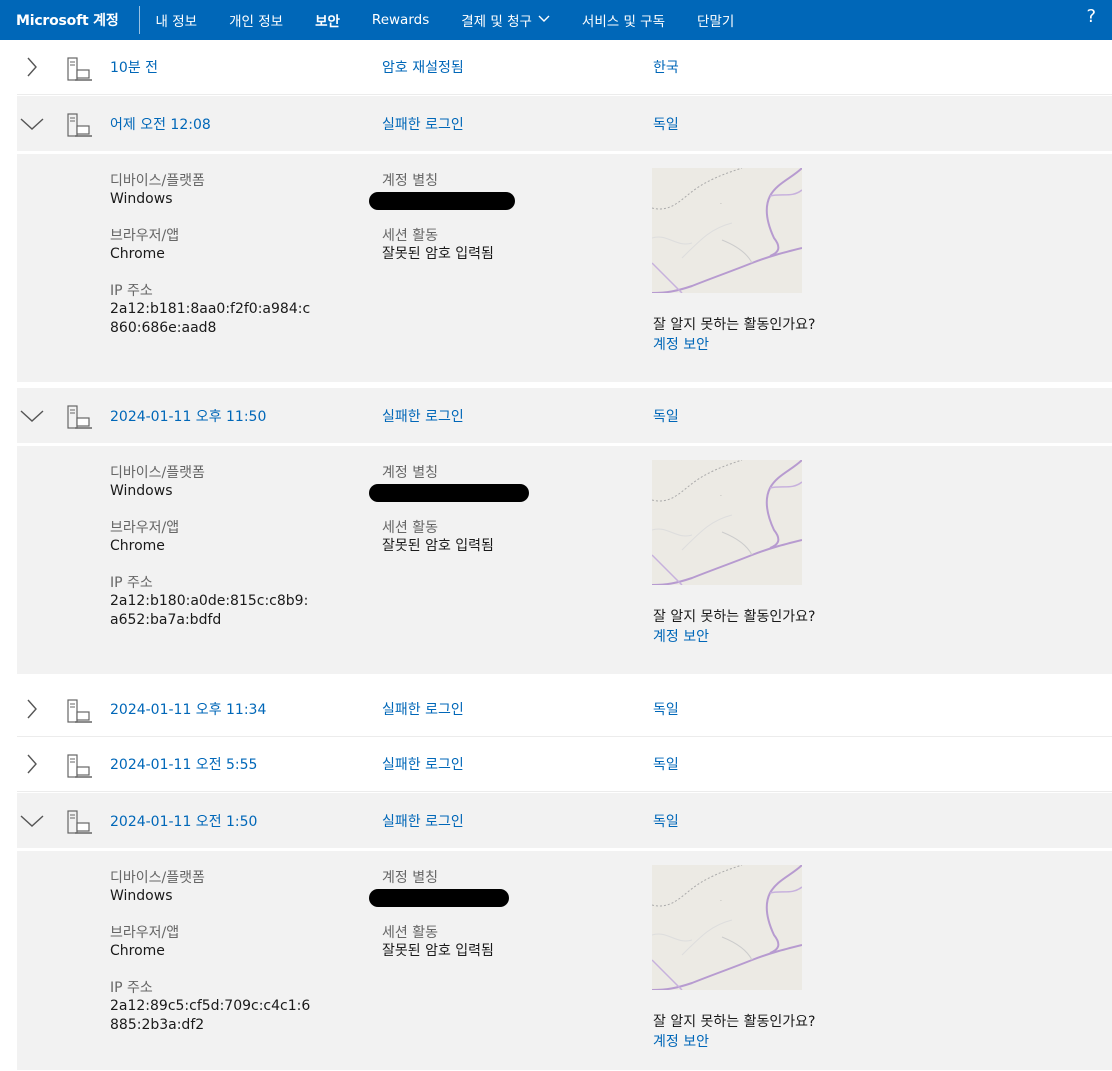 This screenshot has width=1112, height=1071. What do you see at coordinates (564, 415) in the screenshot?
I see `activity-row: 2024-01-11 오후 11:50 실패한 로그인 독일` at bounding box center [564, 415].